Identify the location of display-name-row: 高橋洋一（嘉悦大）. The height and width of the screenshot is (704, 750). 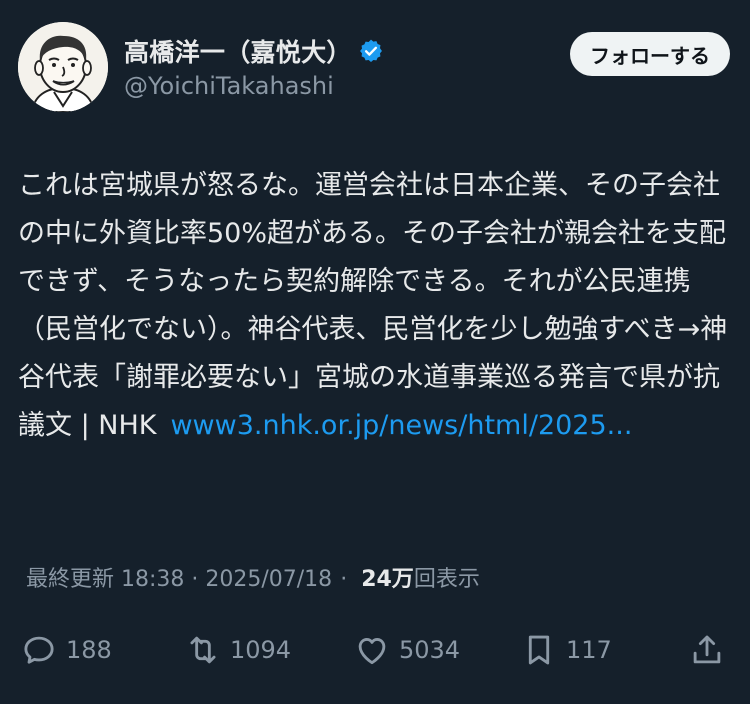
(254, 51).